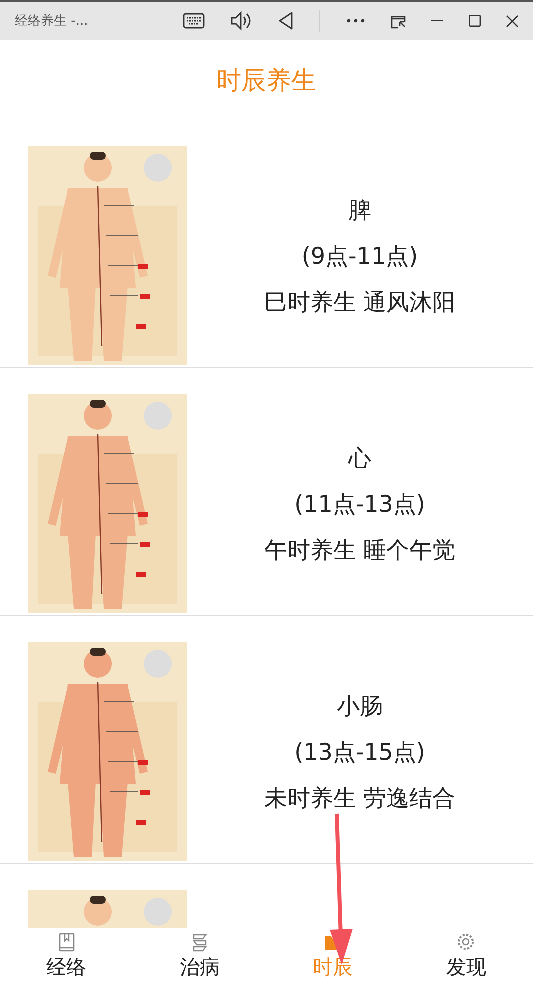  What do you see at coordinates (360, 505) in the screenshot?
I see `time-range: (11点-13点)` at bounding box center [360, 505].